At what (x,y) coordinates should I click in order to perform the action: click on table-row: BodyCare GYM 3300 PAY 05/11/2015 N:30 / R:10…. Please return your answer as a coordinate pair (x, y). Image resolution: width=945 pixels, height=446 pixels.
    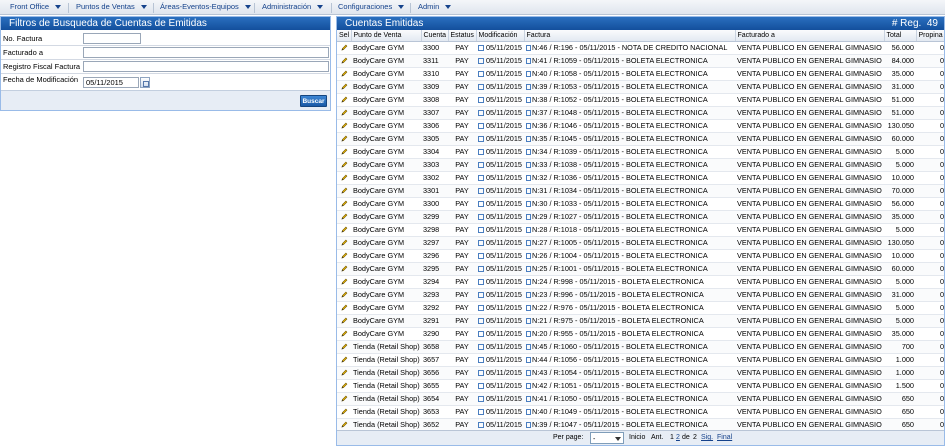
    Looking at the image, I should click on (640, 204).